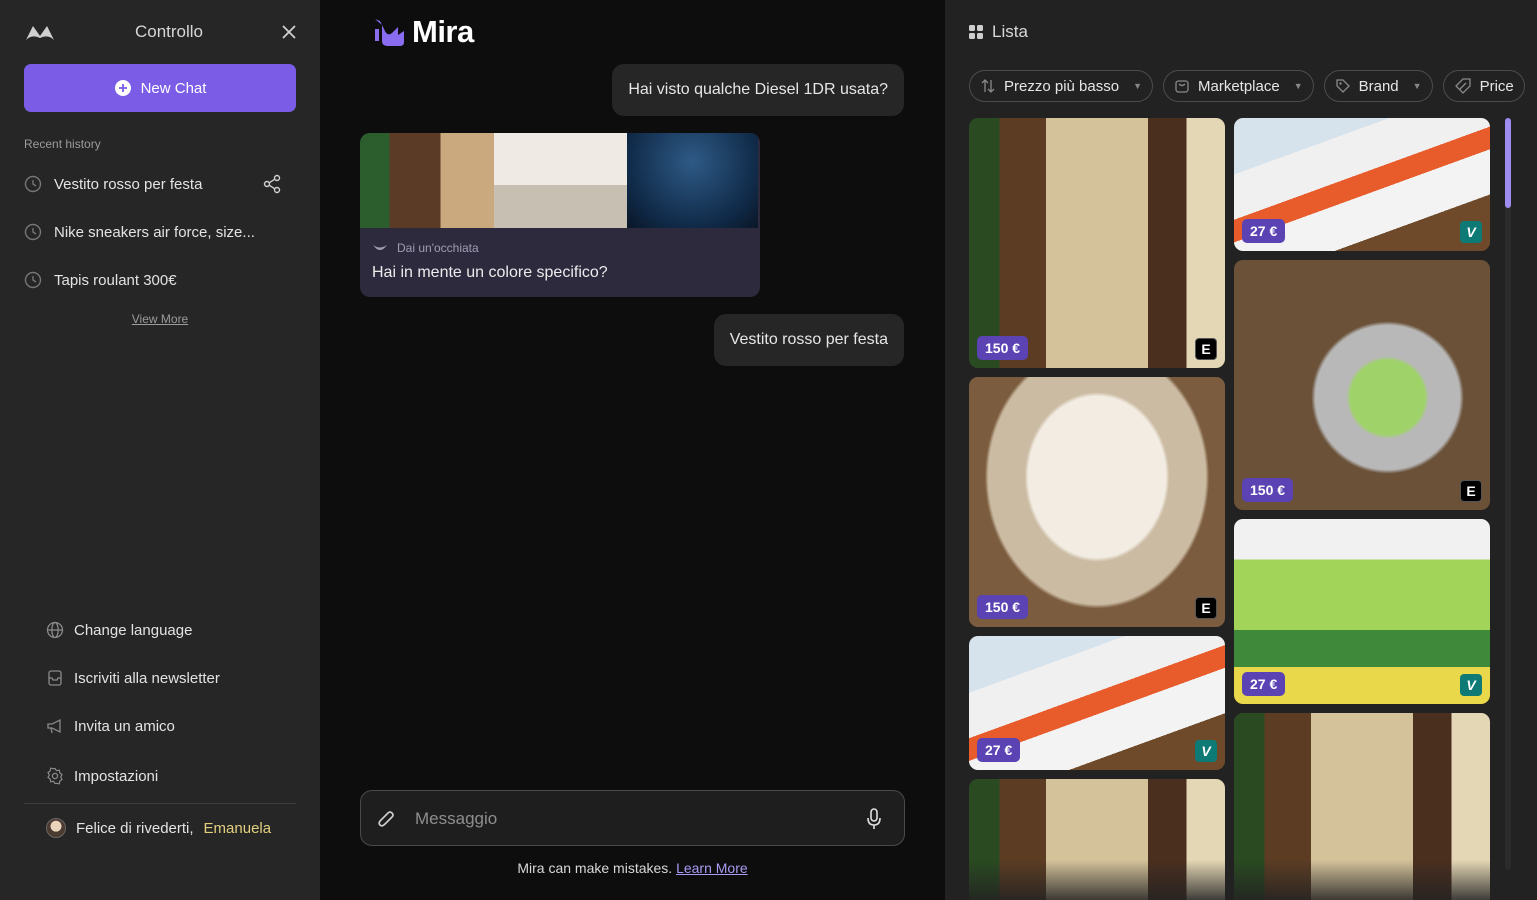  What do you see at coordinates (135, 828) in the screenshot?
I see `greeting-text: Felice di rivederti,` at bounding box center [135, 828].